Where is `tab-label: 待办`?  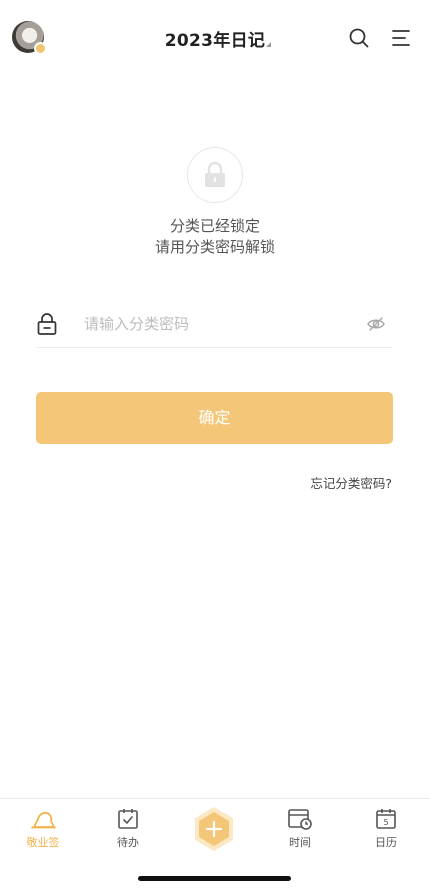 tab-label: 待办 is located at coordinates (128, 842).